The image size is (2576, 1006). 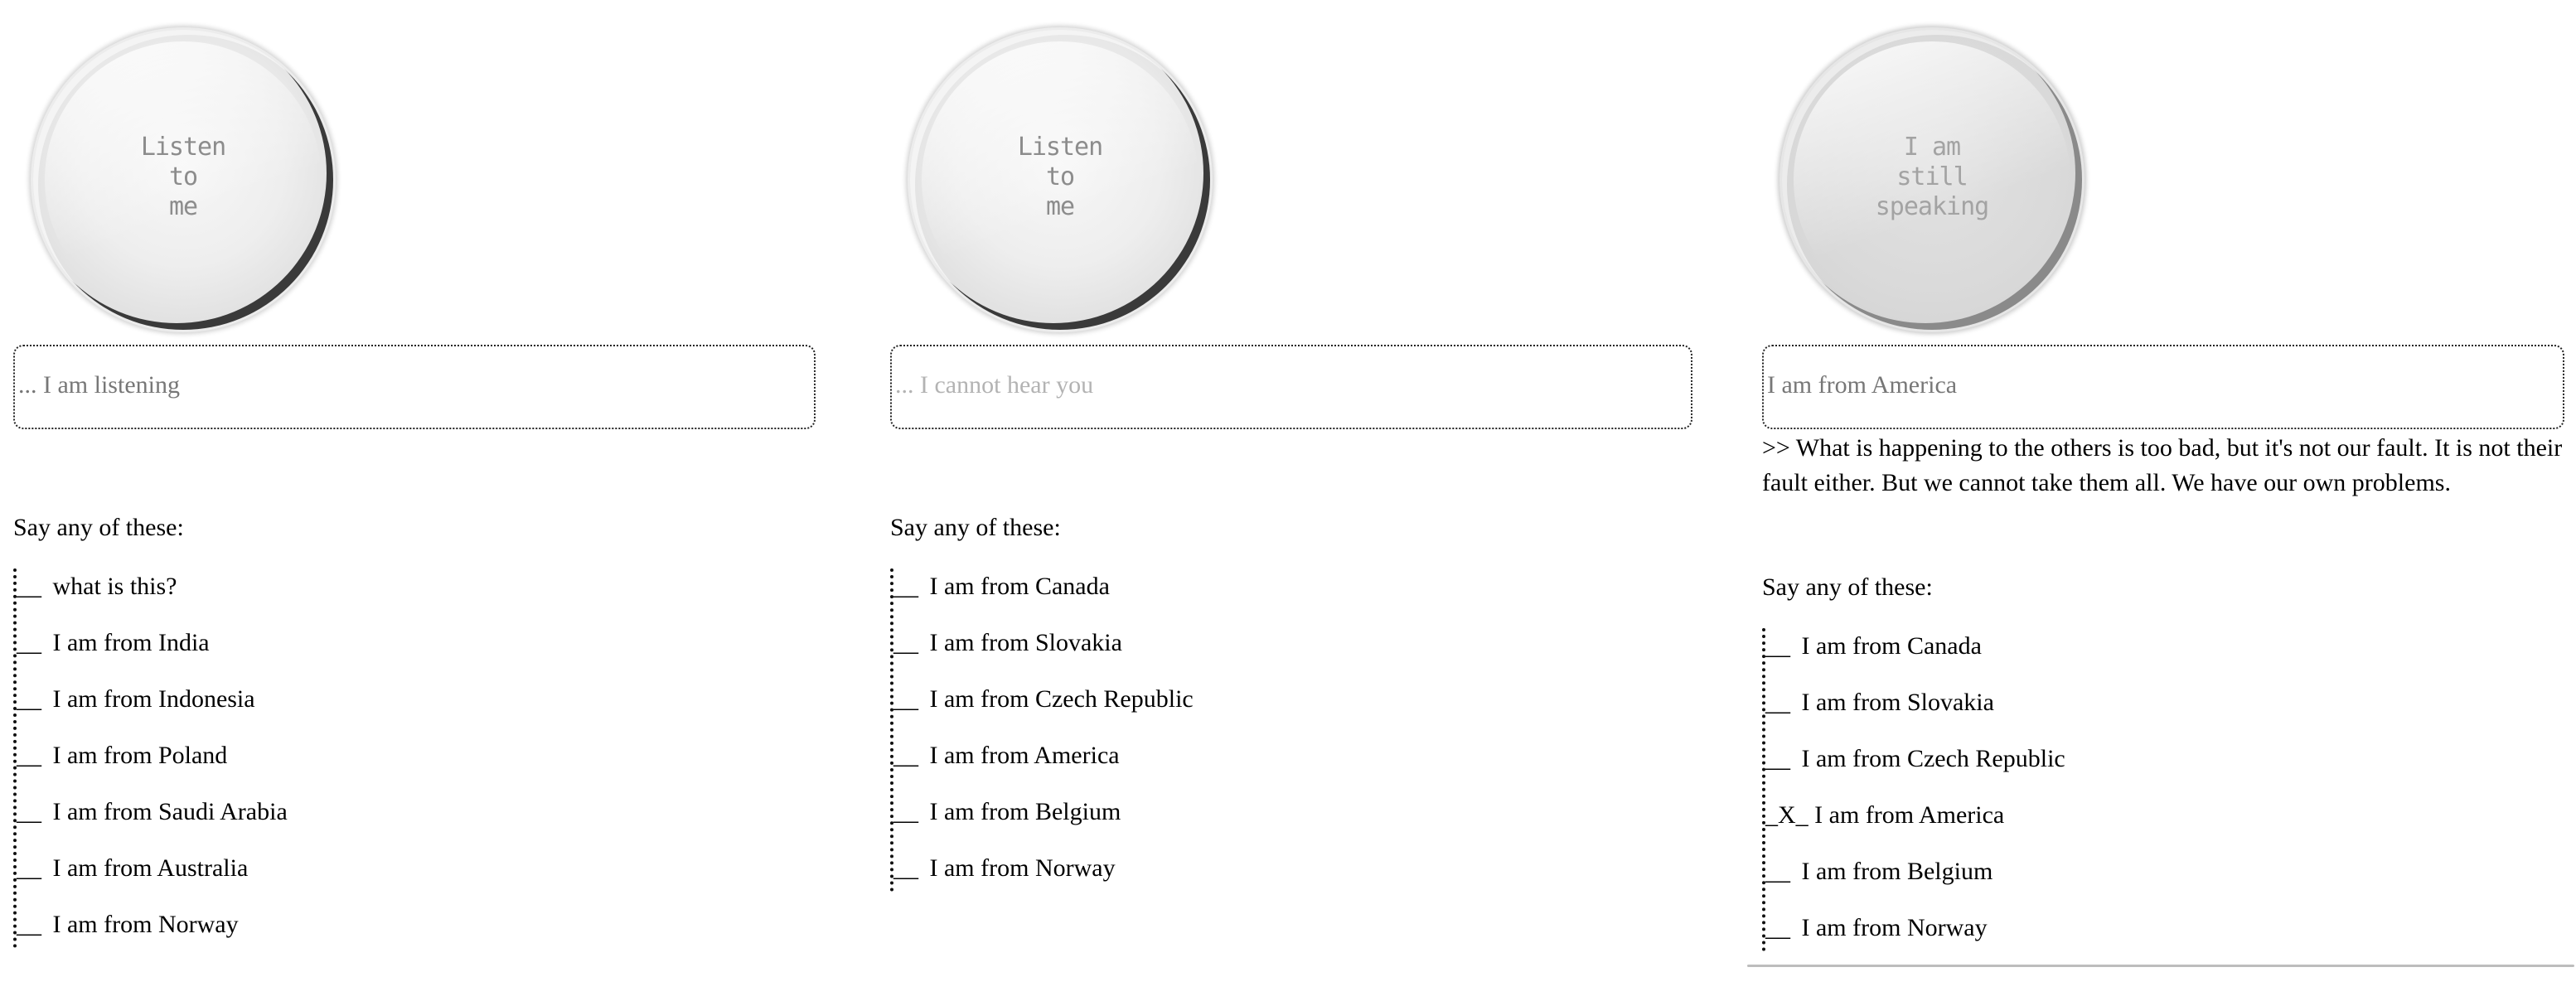 I want to click on phrase-option-selected: _X_ I am from America, so click(x=2055, y=825).